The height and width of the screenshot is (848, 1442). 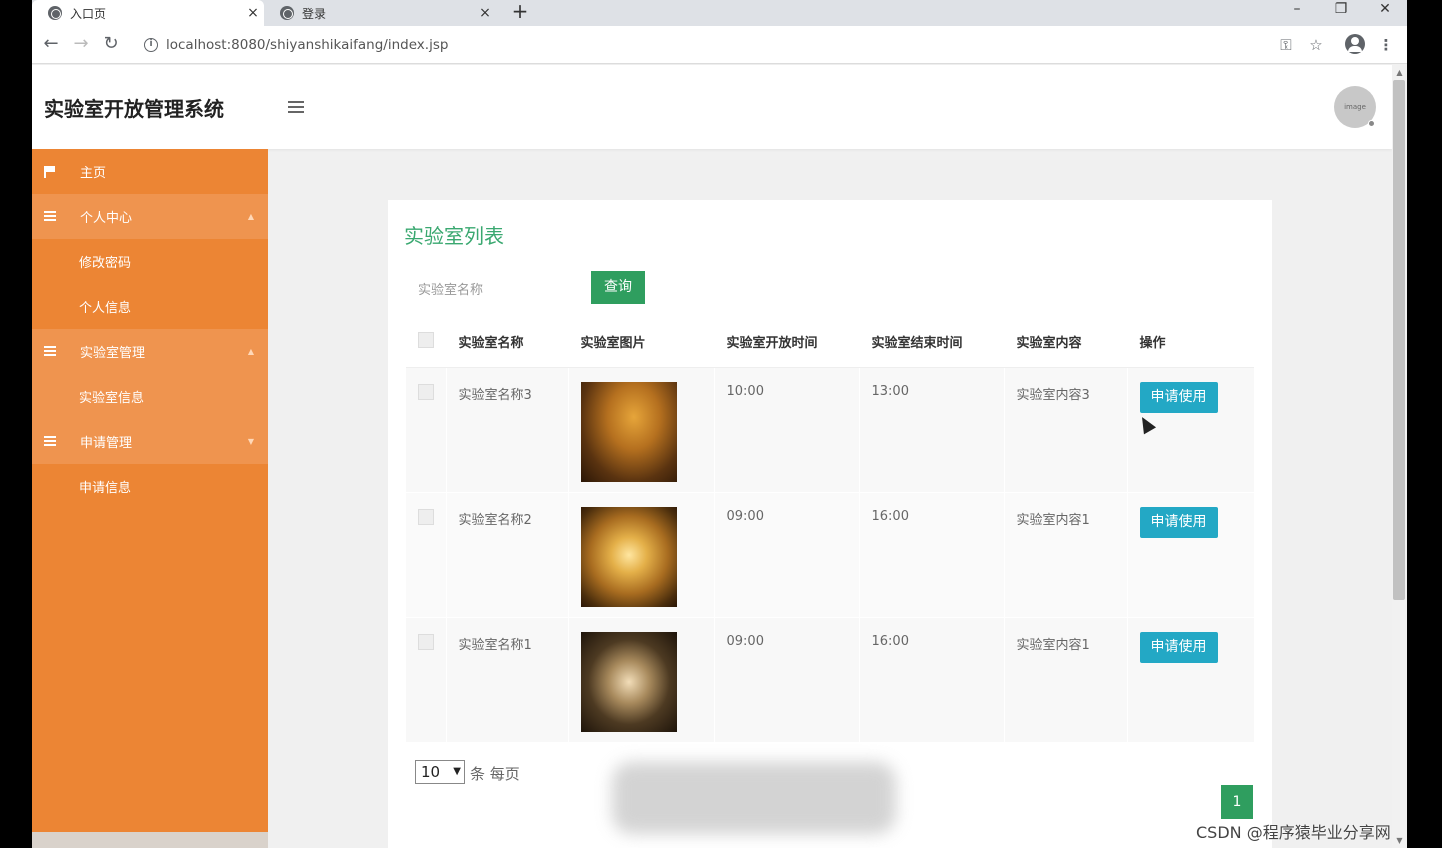 What do you see at coordinates (81, 45) in the screenshot?
I see `forward-button: →` at bounding box center [81, 45].